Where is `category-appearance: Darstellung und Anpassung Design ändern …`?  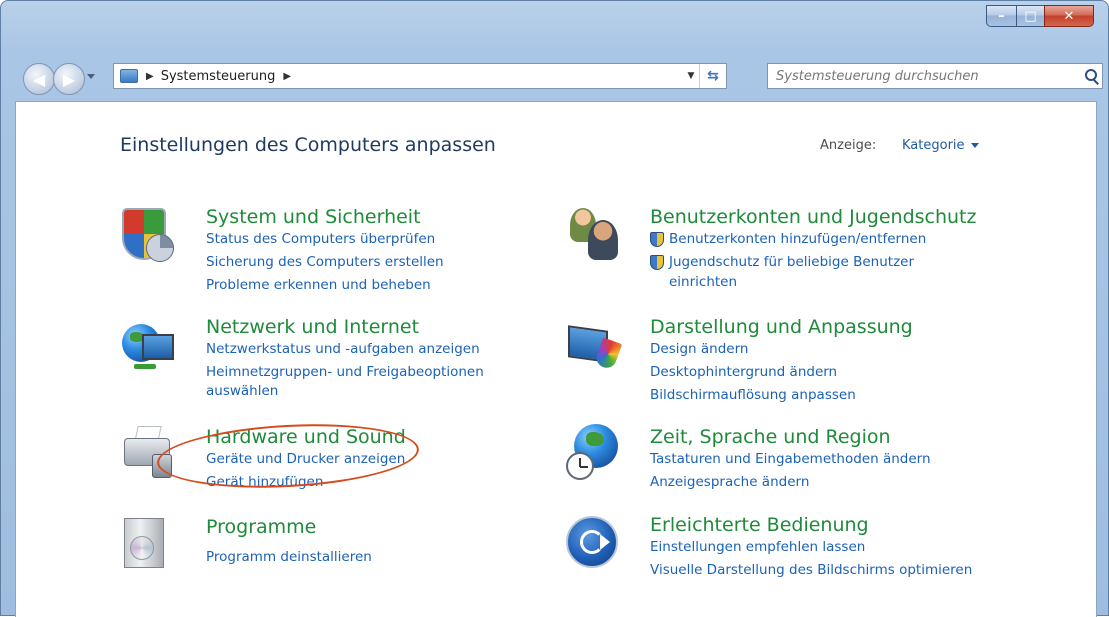
category-appearance: Darstellung und Anpassung Design ändern … is located at coordinates (781, 361).